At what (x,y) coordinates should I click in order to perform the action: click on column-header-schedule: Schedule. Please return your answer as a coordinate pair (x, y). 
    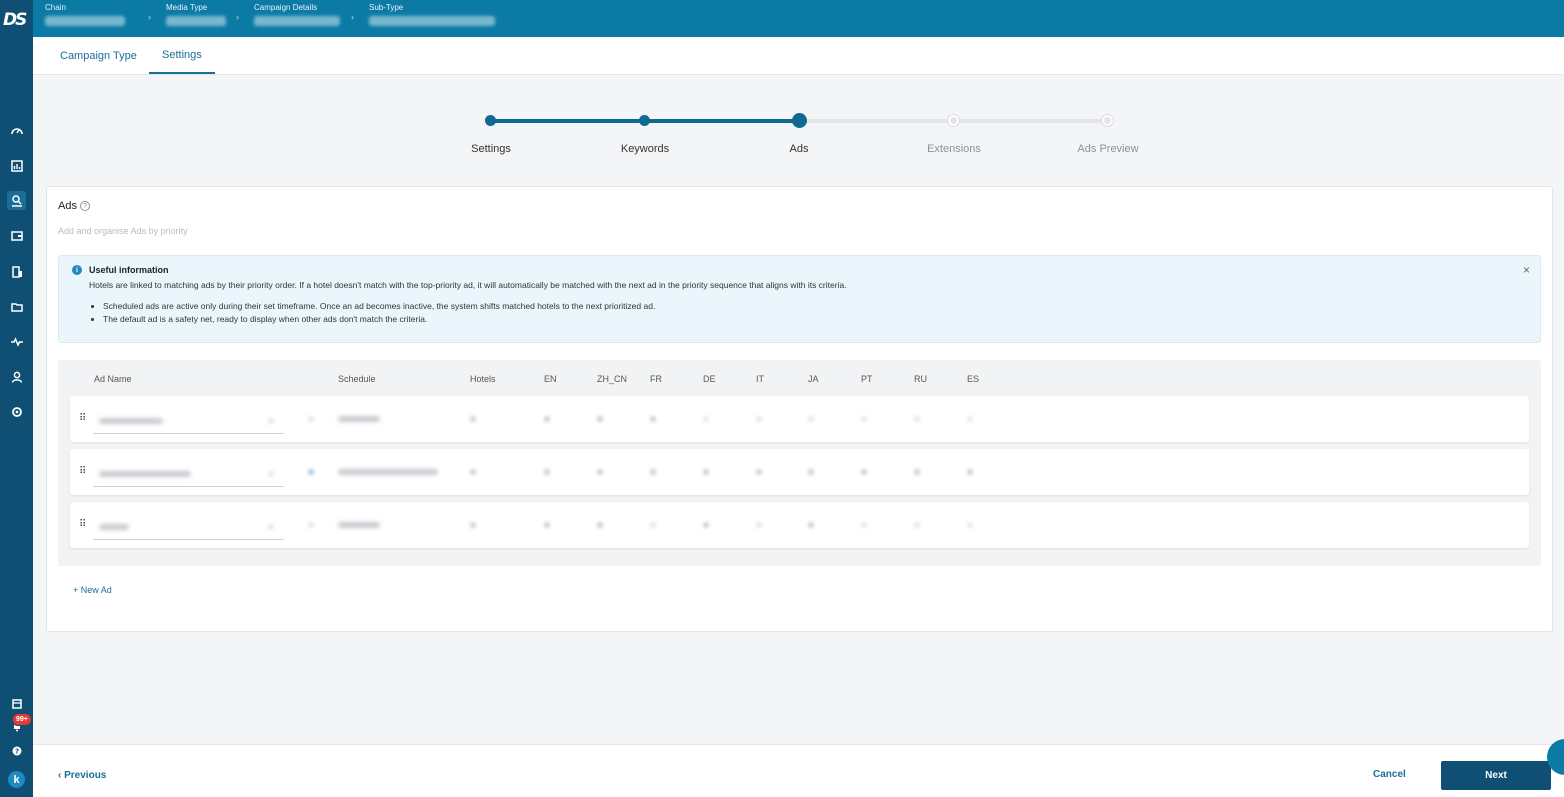
    Looking at the image, I should click on (357, 379).